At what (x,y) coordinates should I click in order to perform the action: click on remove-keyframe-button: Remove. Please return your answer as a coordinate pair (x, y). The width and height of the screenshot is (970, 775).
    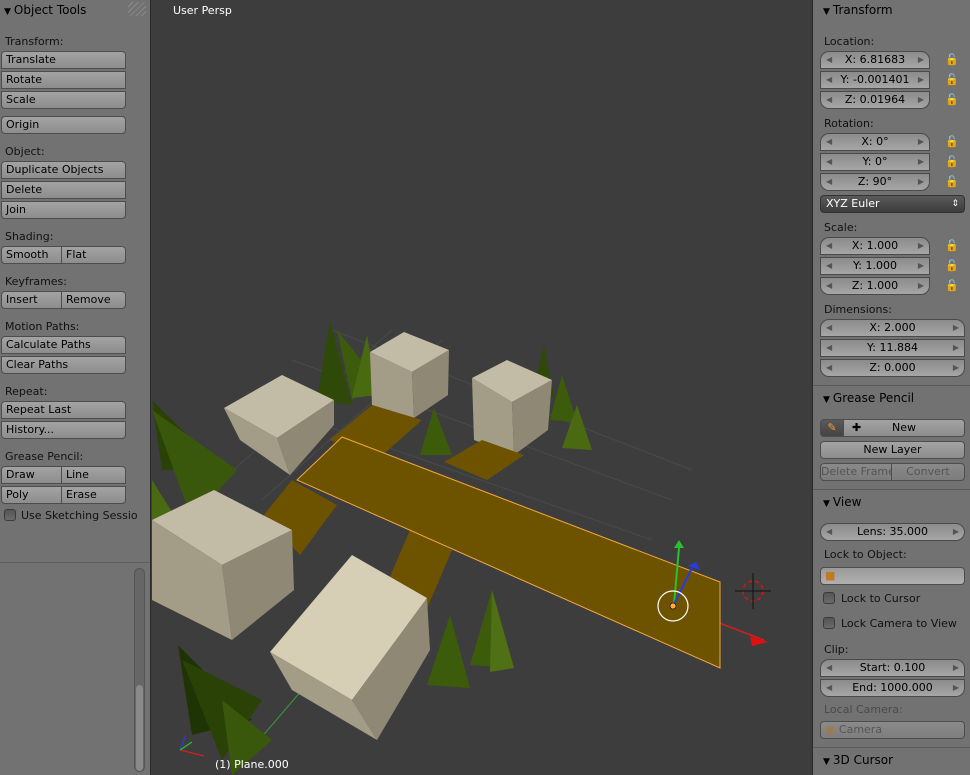
    Looking at the image, I should click on (93, 300).